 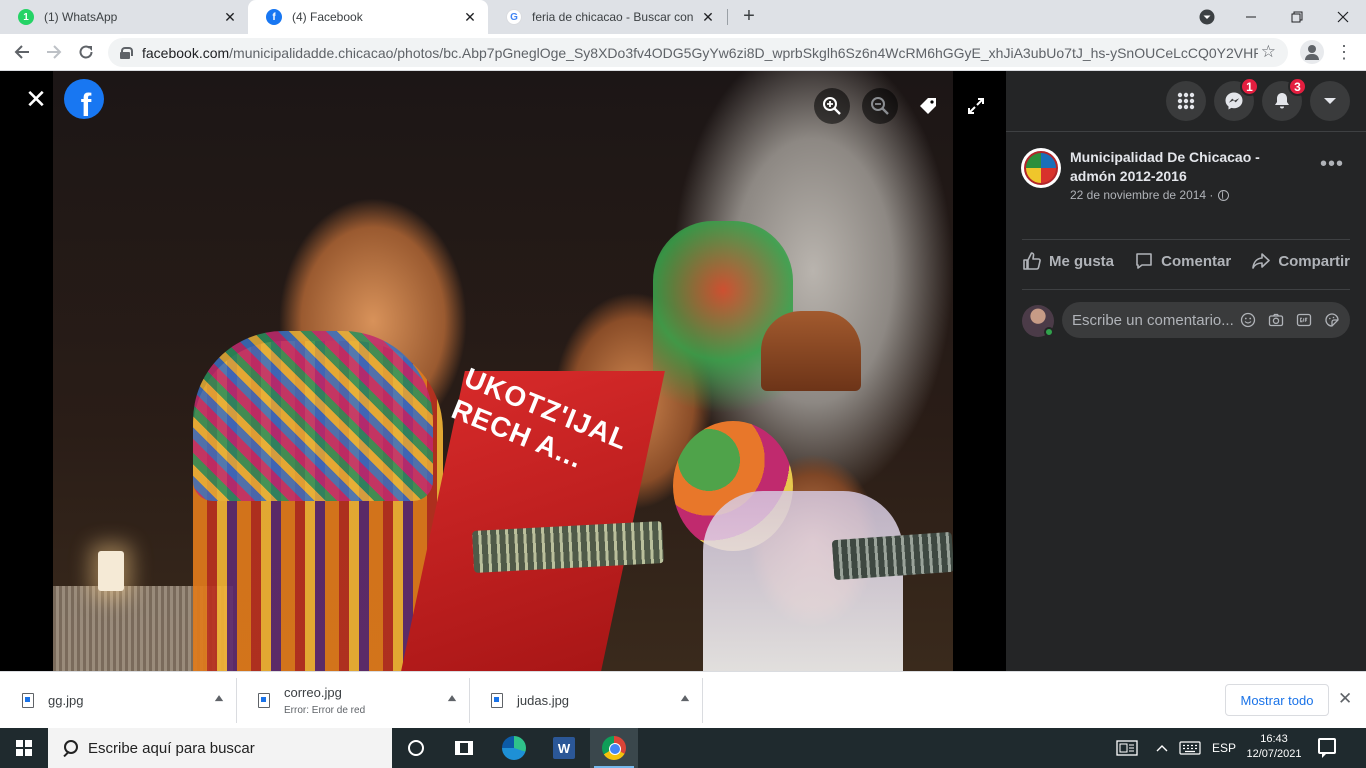 What do you see at coordinates (811, 351) in the screenshot?
I see `photo-crown` at bounding box center [811, 351].